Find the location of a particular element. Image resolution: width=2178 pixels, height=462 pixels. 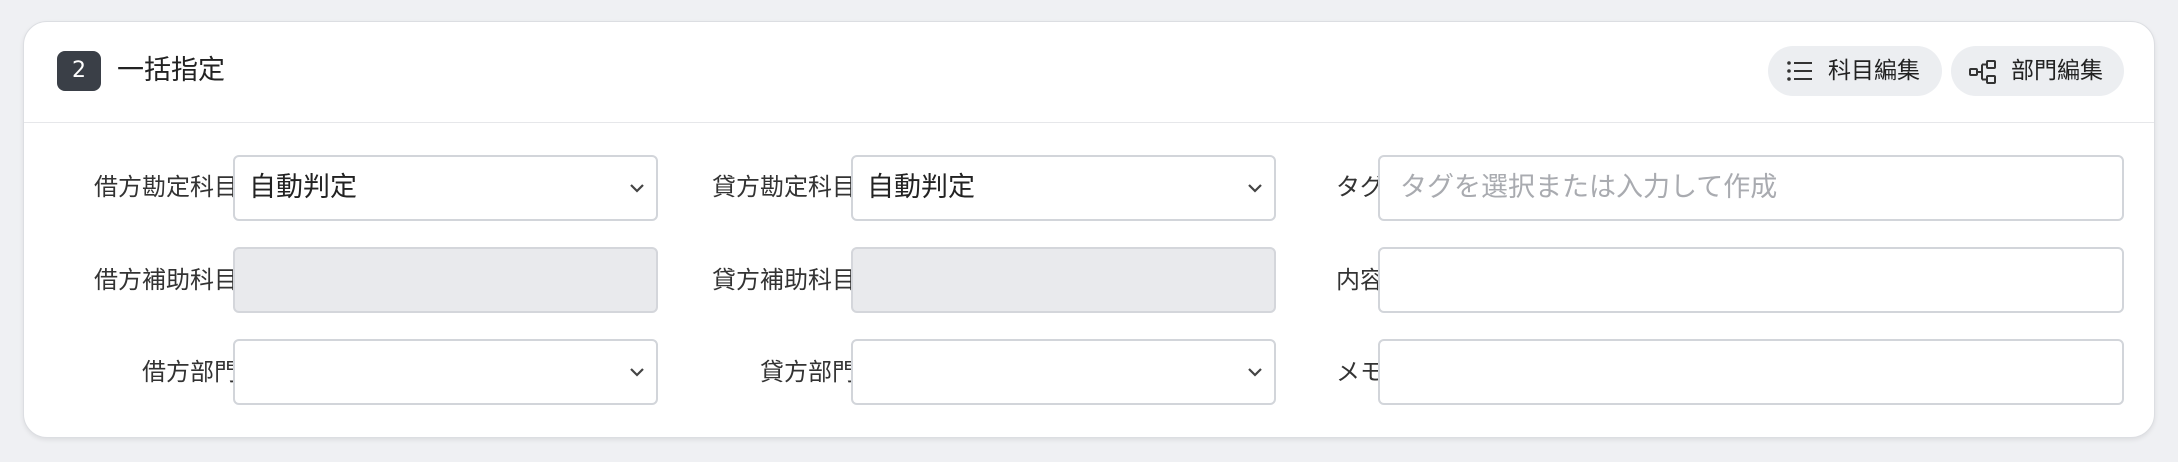

debit-sub-account-label: 借方補助科目 is located at coordinates (166, 280).